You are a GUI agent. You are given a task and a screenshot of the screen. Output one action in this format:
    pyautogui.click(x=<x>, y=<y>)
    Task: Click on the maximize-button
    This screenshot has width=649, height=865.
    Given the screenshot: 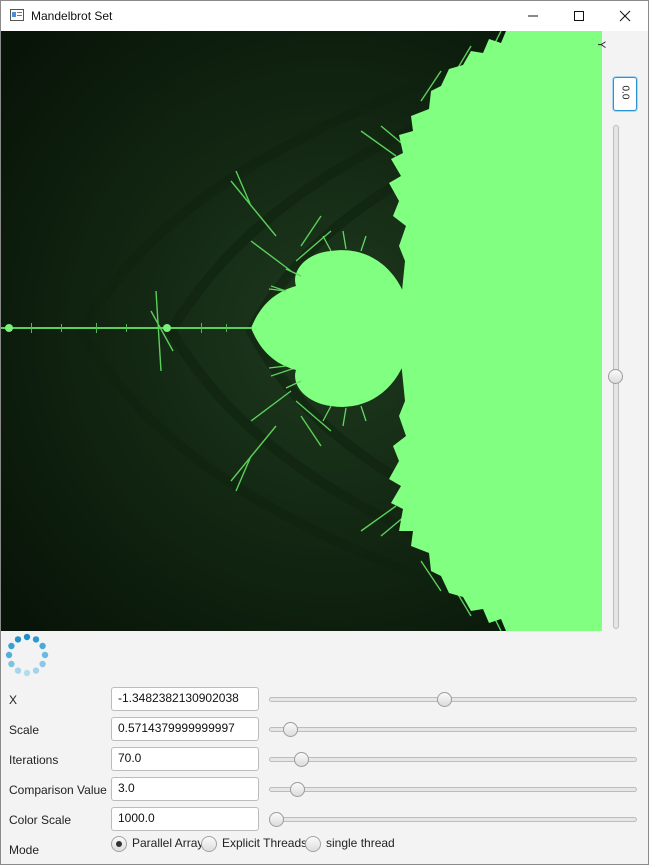 What is the action you would take?
    pyautogui.click(x=579, y=16)
    